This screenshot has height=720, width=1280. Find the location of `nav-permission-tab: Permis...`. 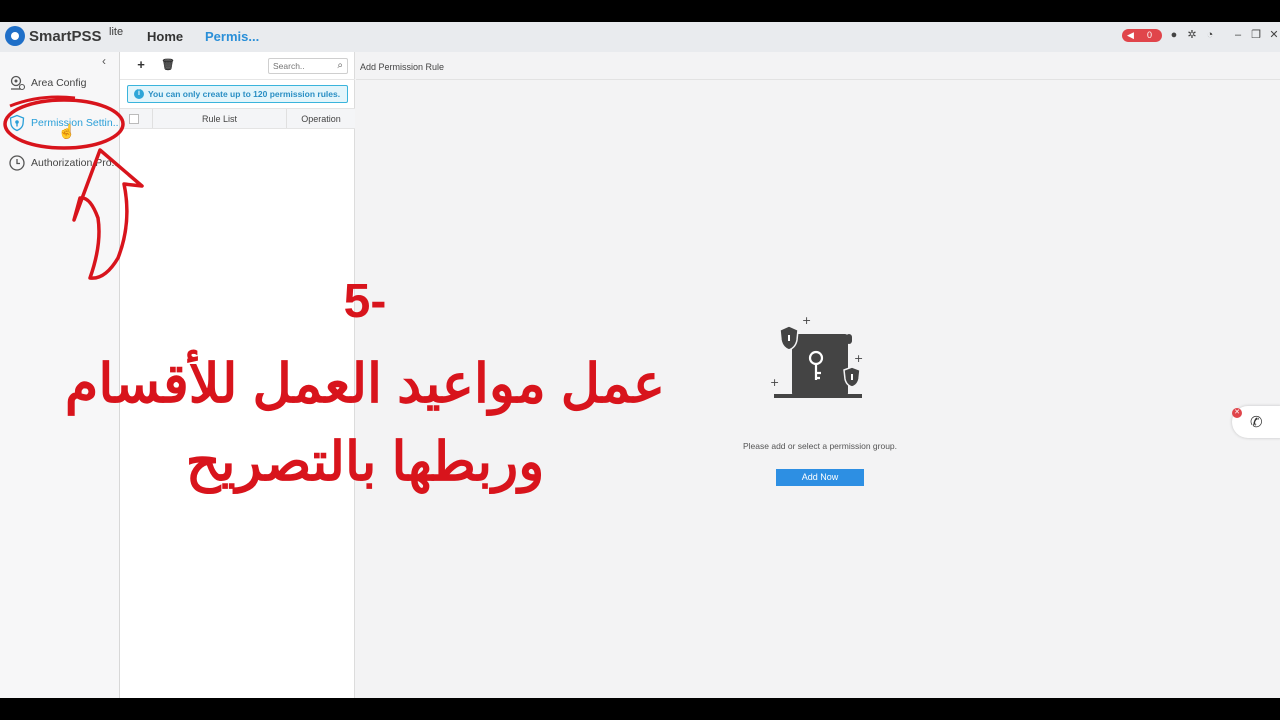

nav-permission-tab: Permis... is located at coordinates (232, 36).